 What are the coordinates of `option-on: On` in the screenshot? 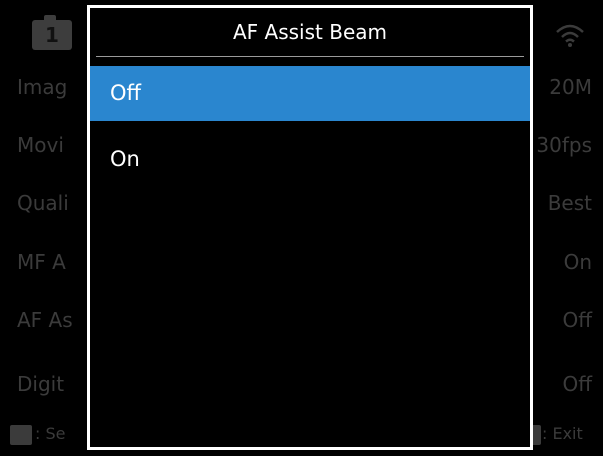 It's located at (310, 159).